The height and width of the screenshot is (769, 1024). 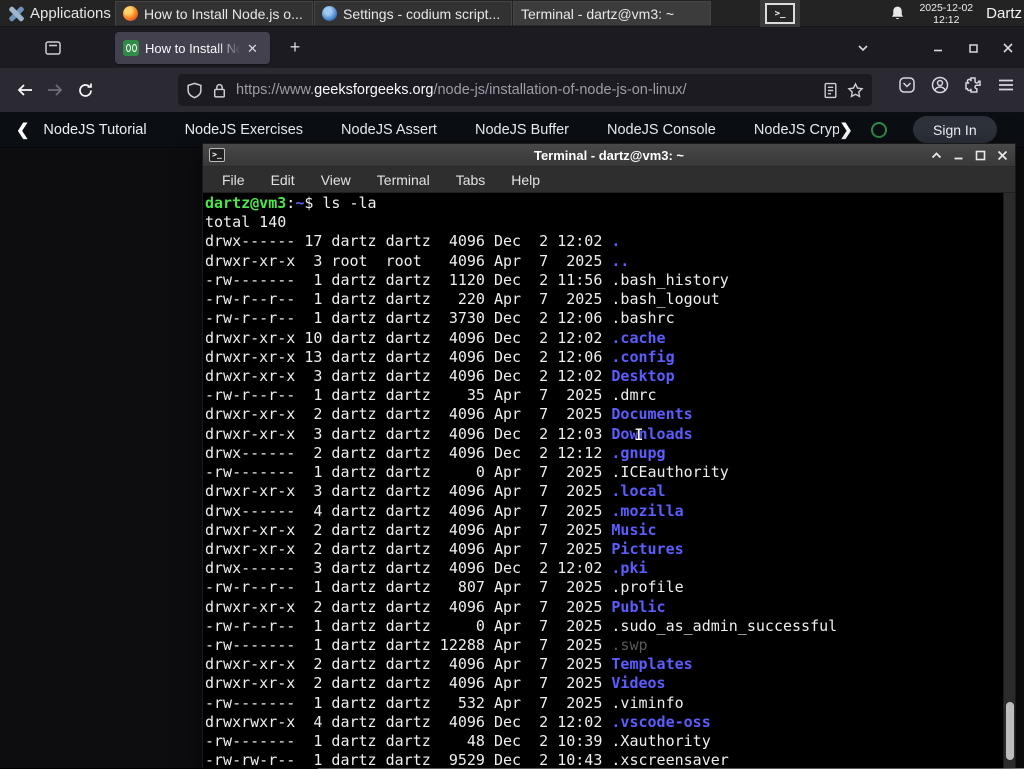 What do you see at coordinates (830, 90) in the screenshot?
I see `reader-view-icon` at bounding box center [830, 90].